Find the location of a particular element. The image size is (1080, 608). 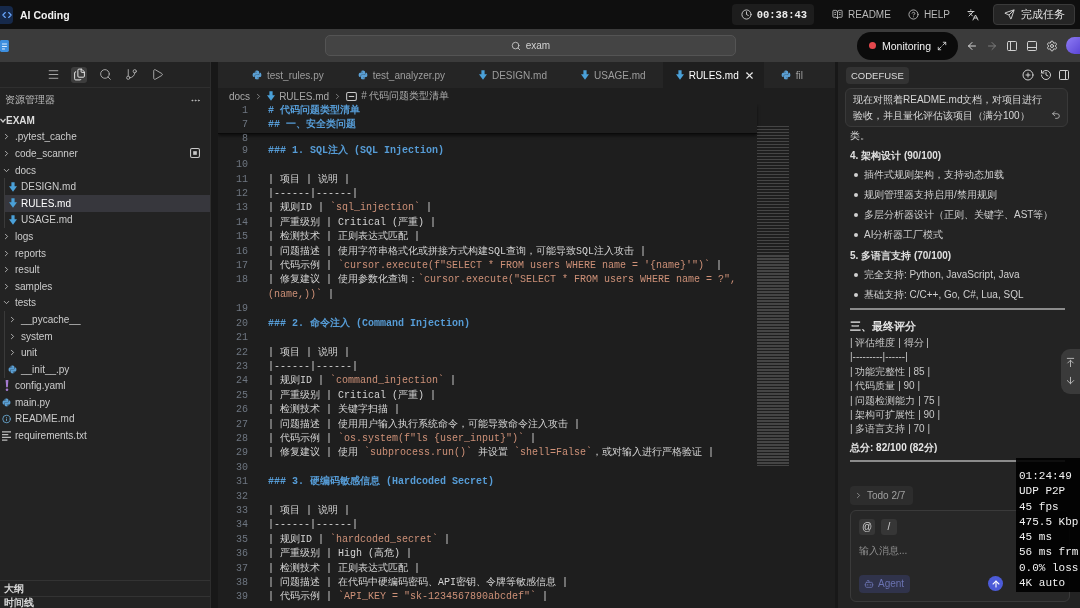

tree-item: reports is located at coordinates (105, 253).